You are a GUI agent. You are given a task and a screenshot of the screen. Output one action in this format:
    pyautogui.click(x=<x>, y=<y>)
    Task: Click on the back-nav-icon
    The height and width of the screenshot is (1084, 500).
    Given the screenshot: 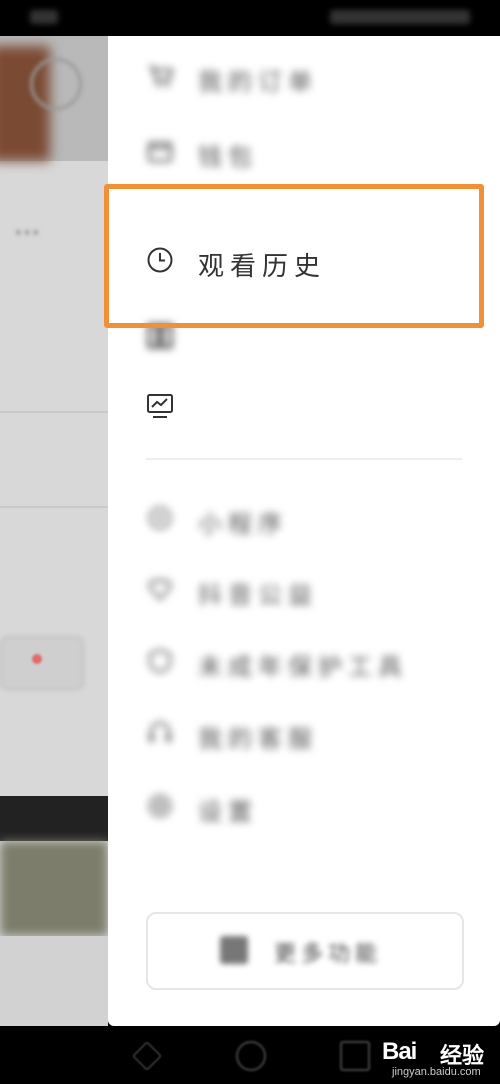 What is the action you would take?
    pyautogui.click(x=147, y=1056)
    